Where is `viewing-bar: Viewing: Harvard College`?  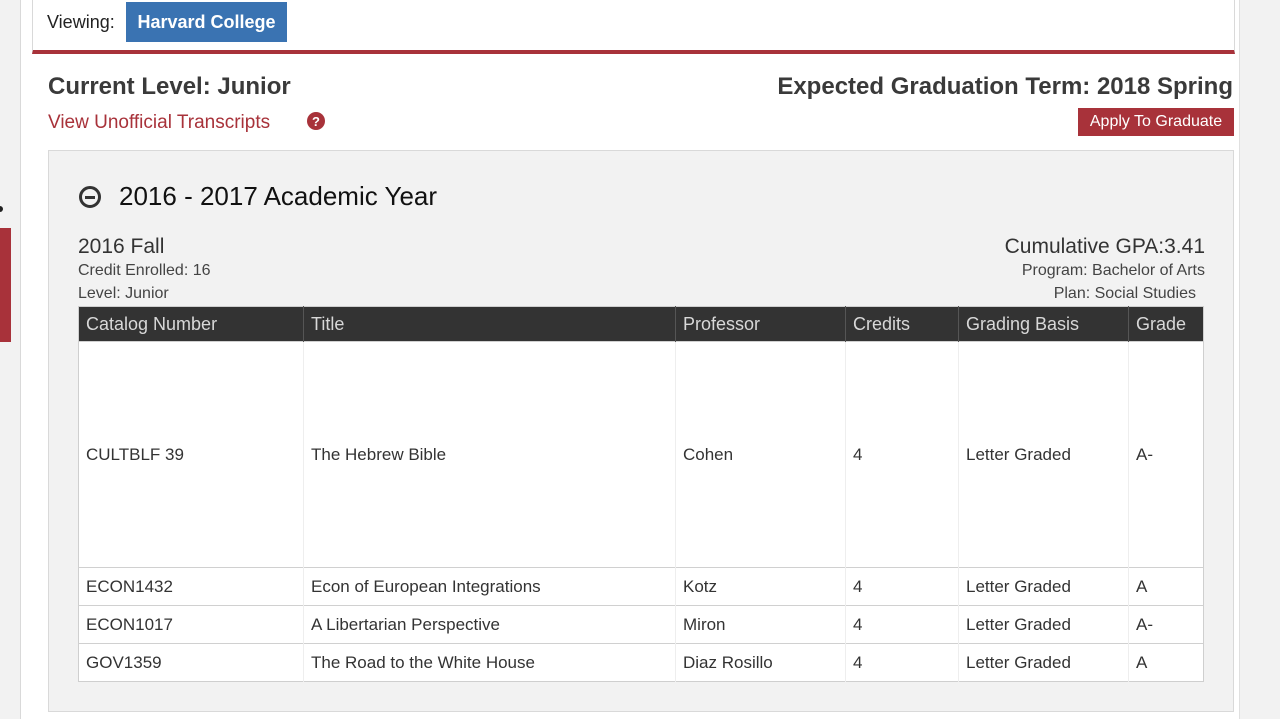
viewing-bar: Viewing: Harvard College is located at coordinates (633, 27).